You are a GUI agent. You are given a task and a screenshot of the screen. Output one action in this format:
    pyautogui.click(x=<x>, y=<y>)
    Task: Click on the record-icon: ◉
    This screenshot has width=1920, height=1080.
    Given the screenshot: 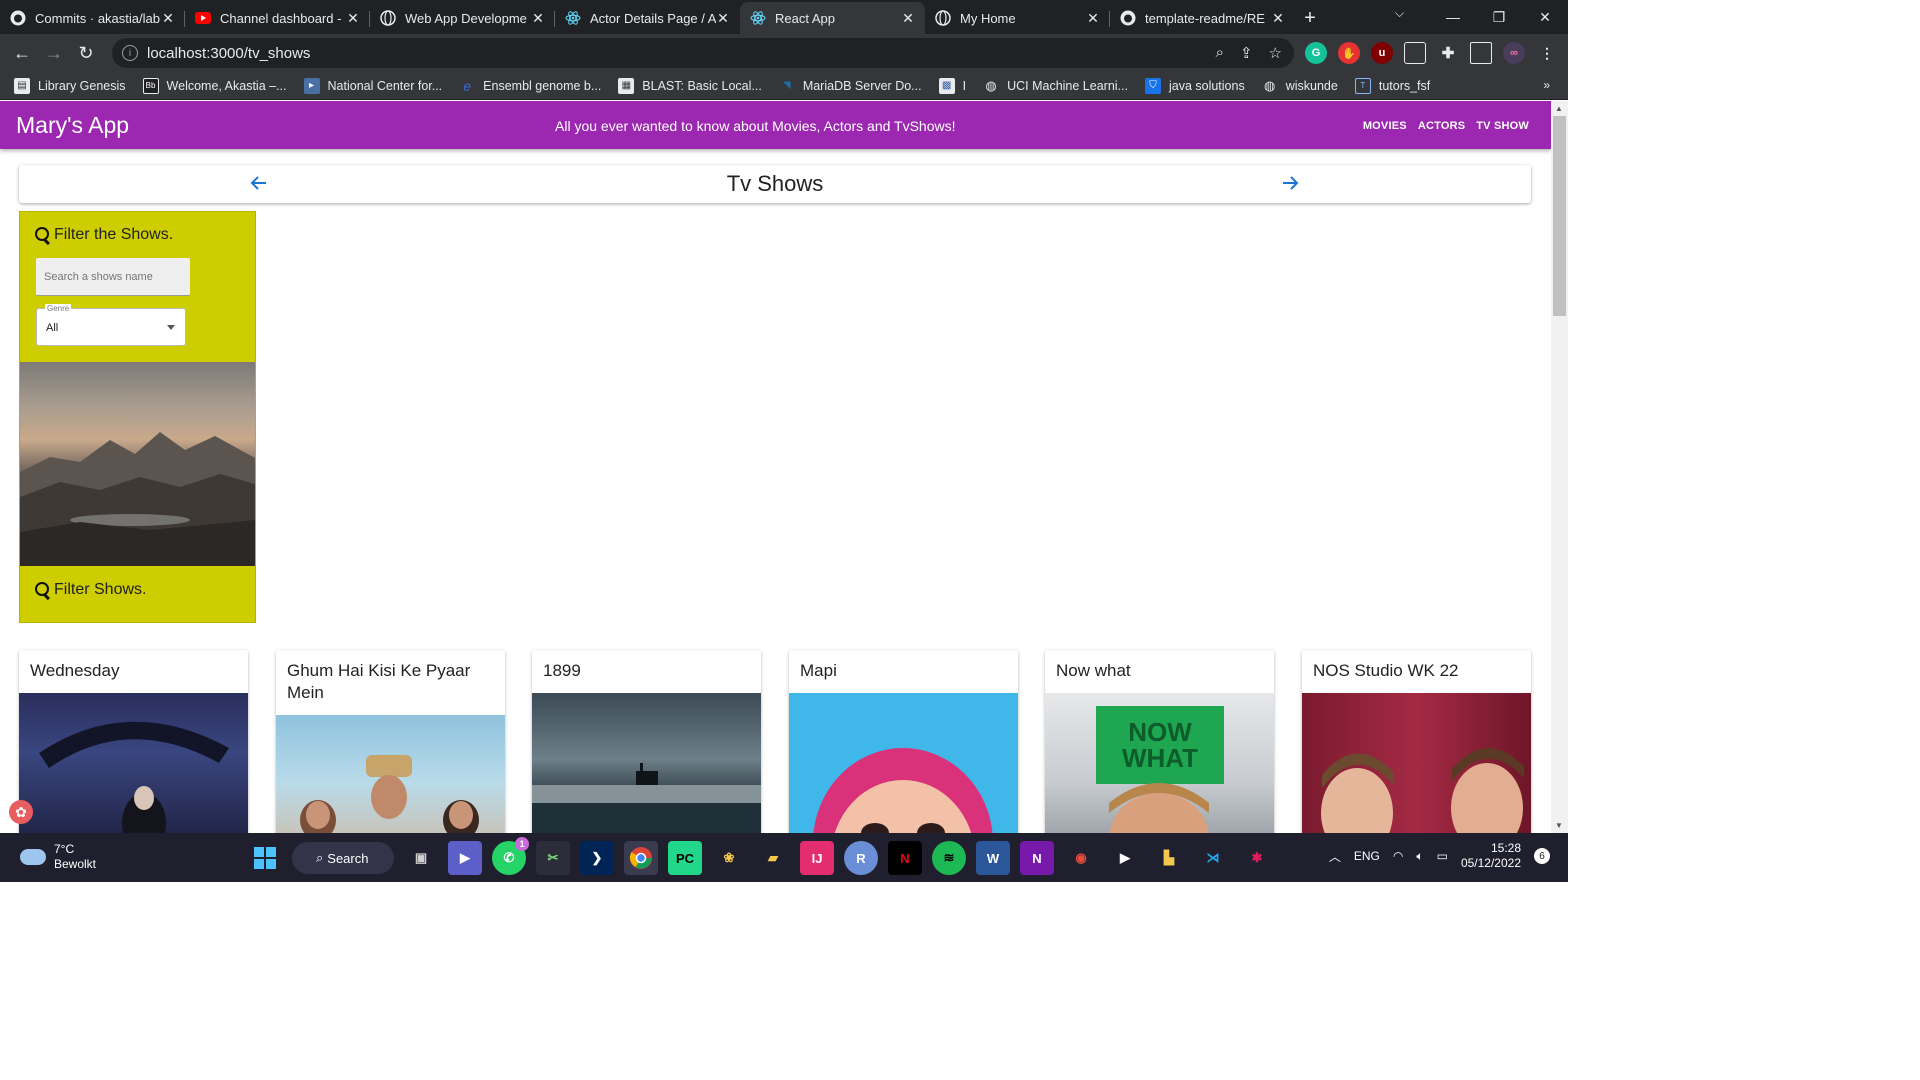 What is the action you would take?
    pyautogui.click(x=1081, y=858)
    